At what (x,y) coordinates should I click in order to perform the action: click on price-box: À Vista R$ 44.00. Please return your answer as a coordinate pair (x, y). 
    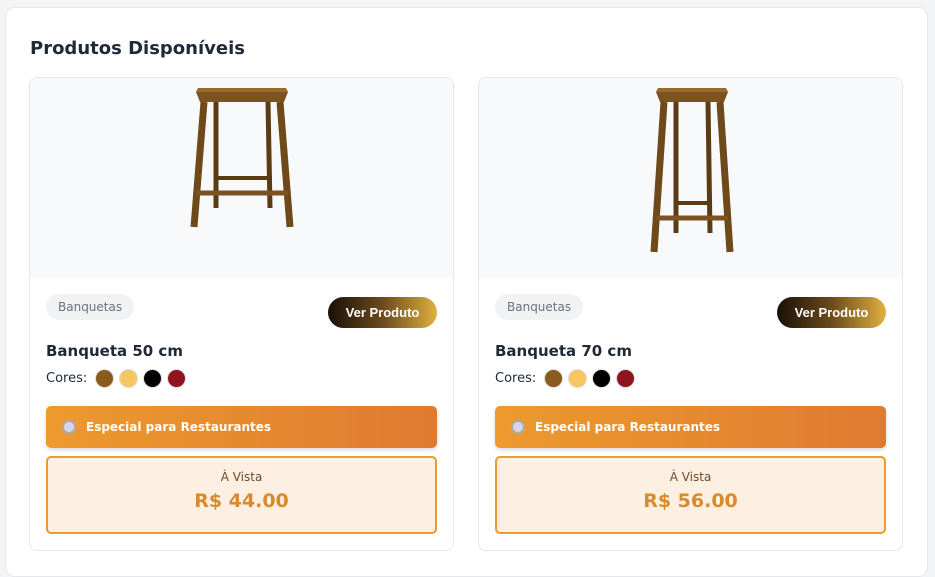
    Looking at the image, I should click on (241, 495).